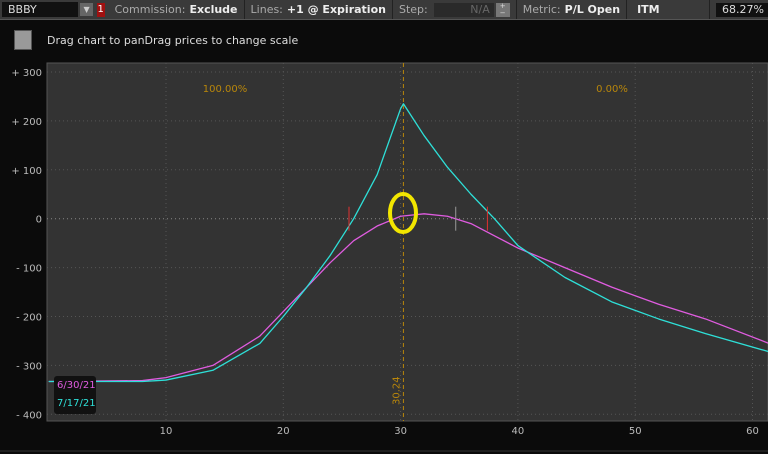 Image resolution: width=768 pixels, height=454 pixels. Describe the element at coordinates (76, 403) in the screenshot. I see `legend-item: 7/17/21` at that location.